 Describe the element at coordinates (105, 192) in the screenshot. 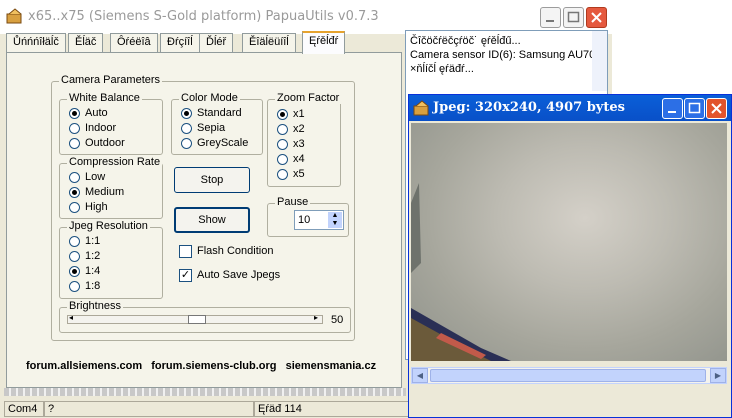

I see `cr-medium-label: Medium` at that location.